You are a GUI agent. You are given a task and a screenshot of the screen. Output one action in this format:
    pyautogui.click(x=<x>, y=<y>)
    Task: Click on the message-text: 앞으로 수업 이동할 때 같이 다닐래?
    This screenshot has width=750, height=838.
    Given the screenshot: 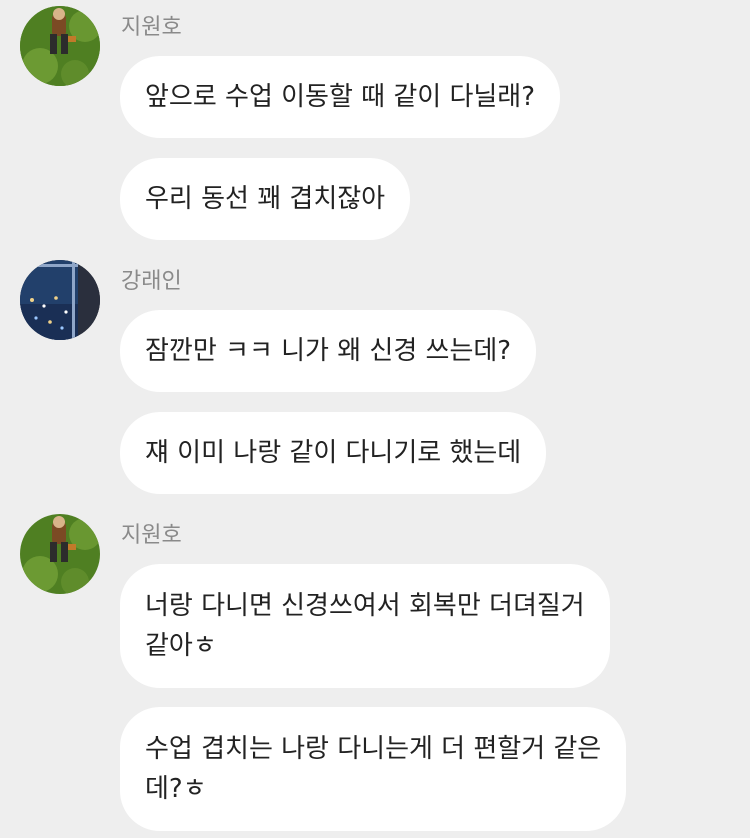 What is the action you would take?
    pyautogui.click(x=340, y=97)
    